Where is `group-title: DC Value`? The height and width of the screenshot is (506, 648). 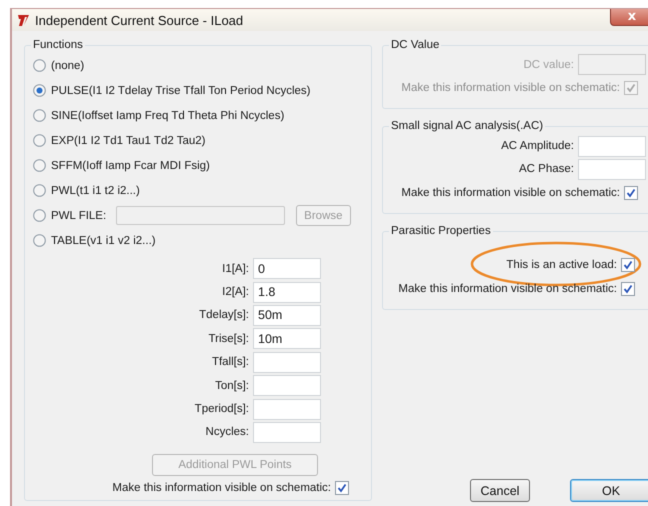
group-title: DC Value is located at coordinates (415, 45).